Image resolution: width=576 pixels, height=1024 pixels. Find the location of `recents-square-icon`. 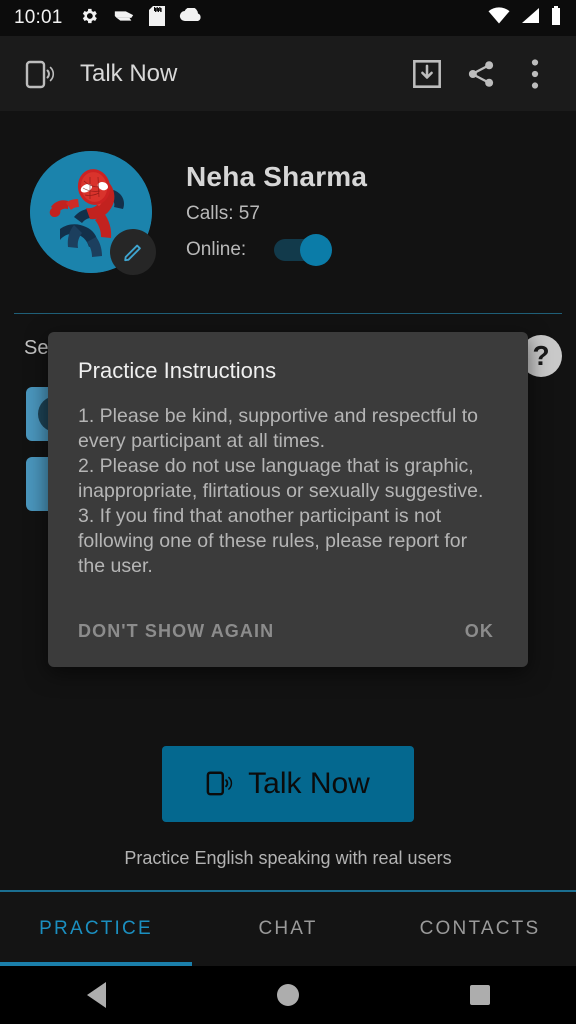

recents-square-icon is located at coordinates (480, 995).